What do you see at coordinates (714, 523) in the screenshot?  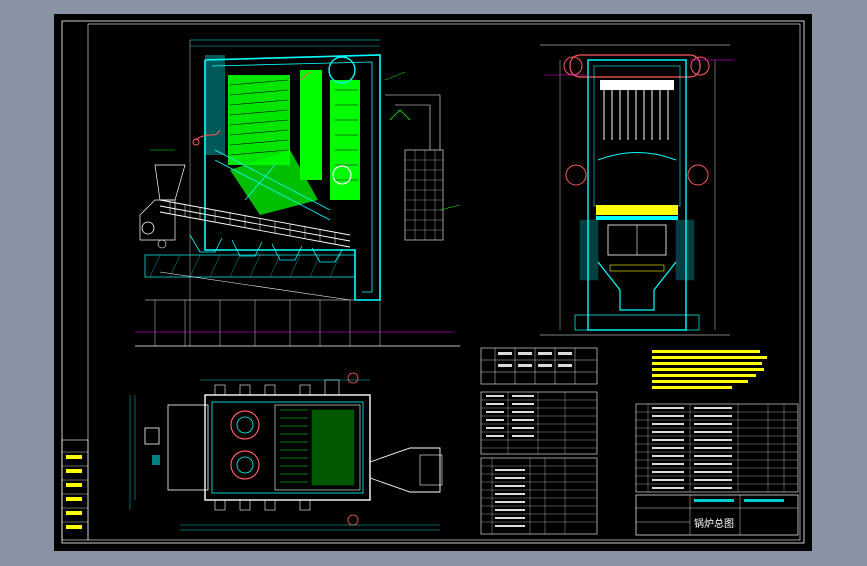 I see `drawing-title: 锅炉总图` at bounding box center [714, 523].